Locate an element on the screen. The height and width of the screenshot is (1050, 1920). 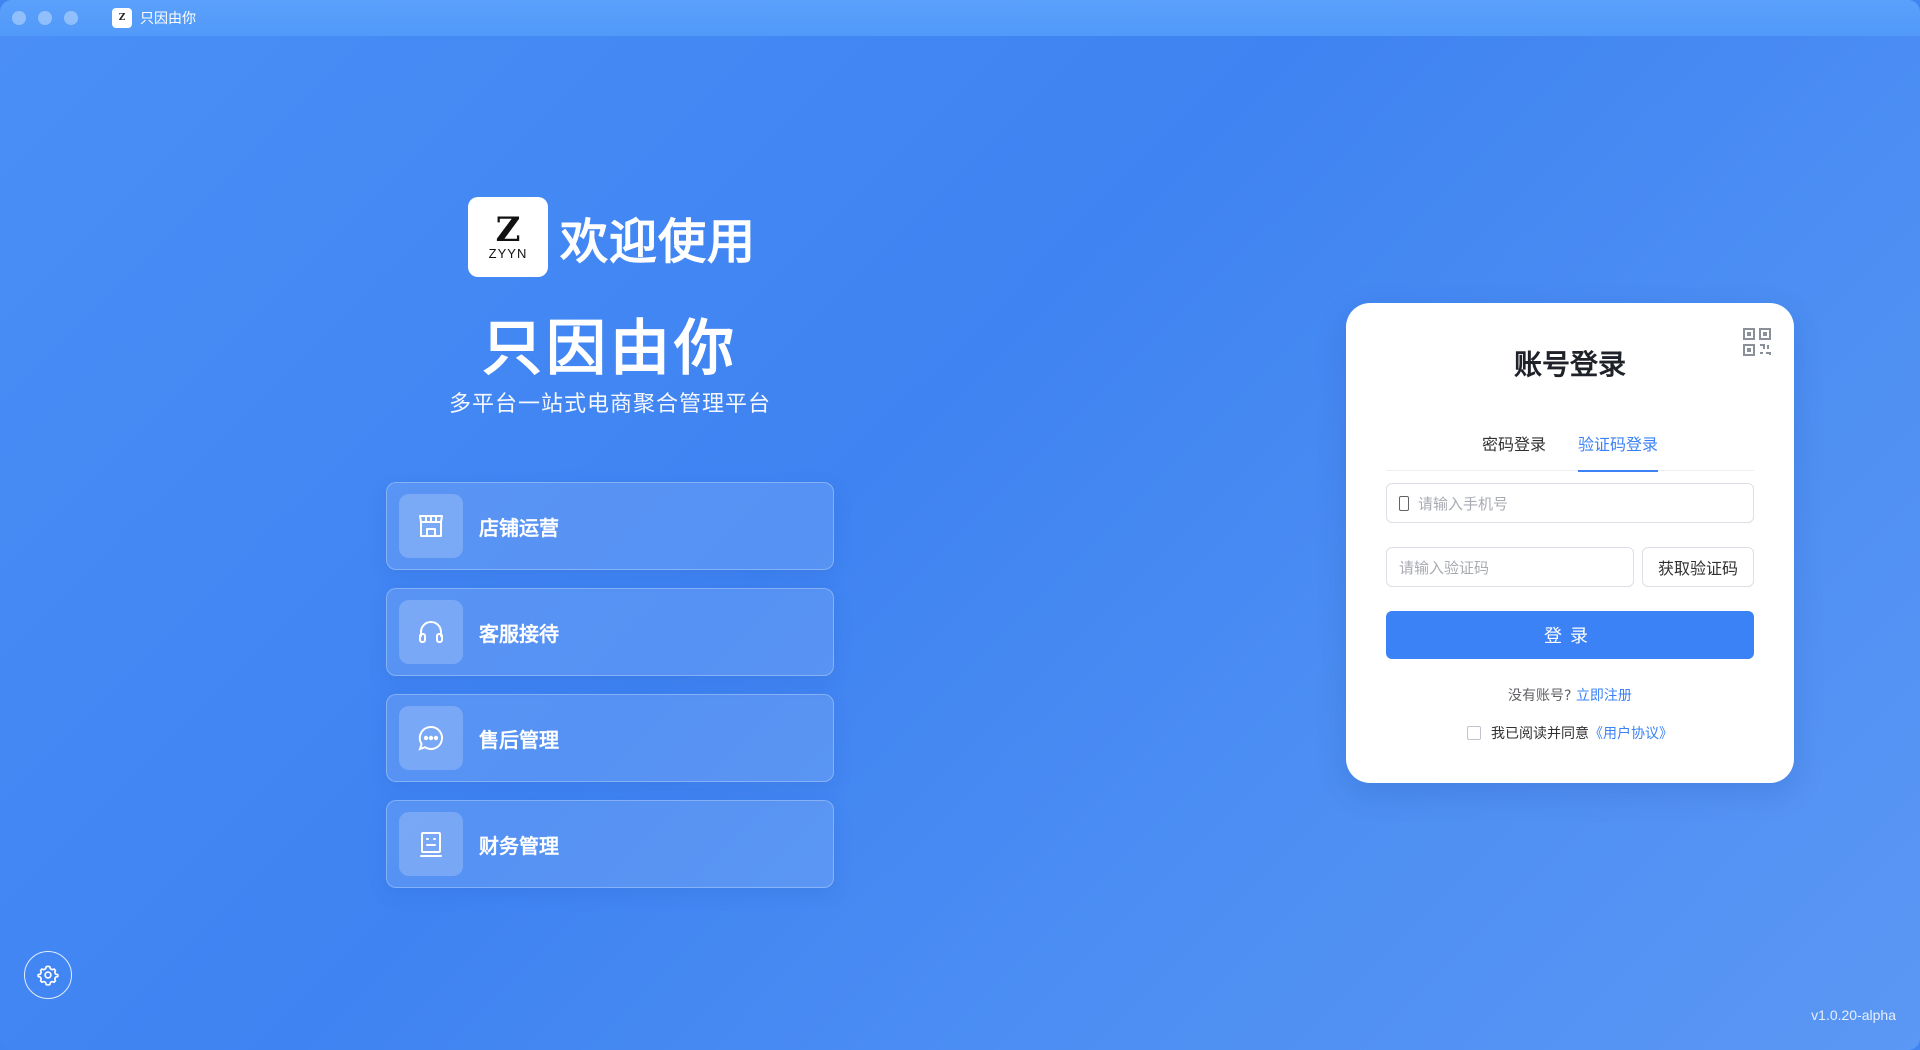
login-button: 登录 is located at coordinates (1570, 635).